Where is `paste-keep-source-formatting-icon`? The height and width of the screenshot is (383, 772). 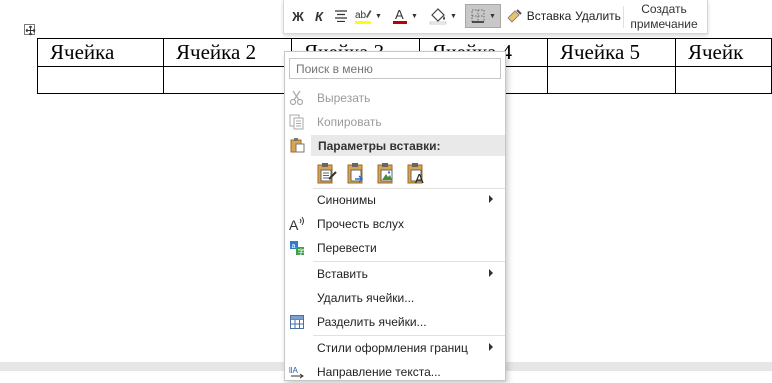 paste-keep-source-formatting-icon is located at coordinates (327, 173).